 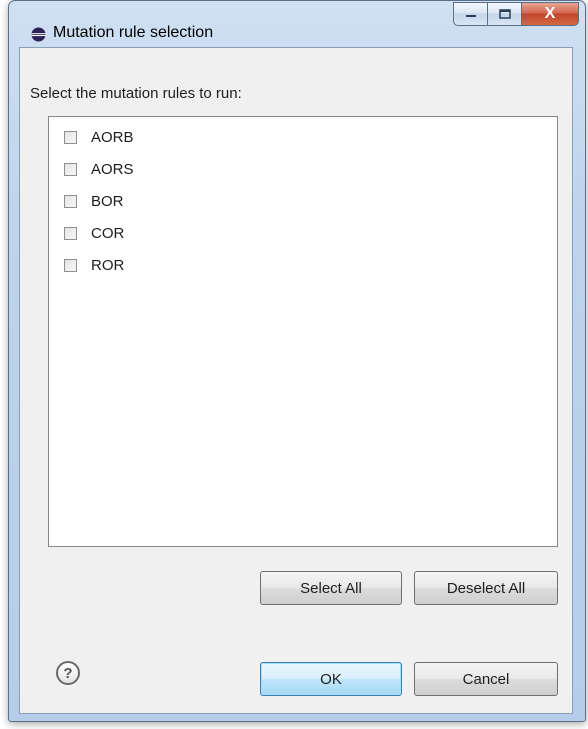 I want to click on title-bar: Mutation rule selection X, so click(x=297, y=21).